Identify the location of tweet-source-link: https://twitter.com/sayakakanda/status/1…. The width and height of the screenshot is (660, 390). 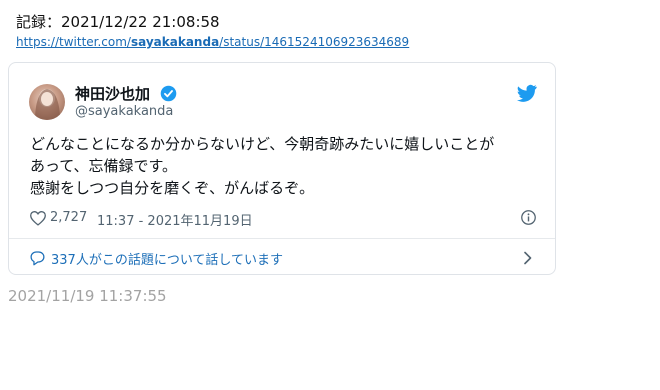
(212, 42).